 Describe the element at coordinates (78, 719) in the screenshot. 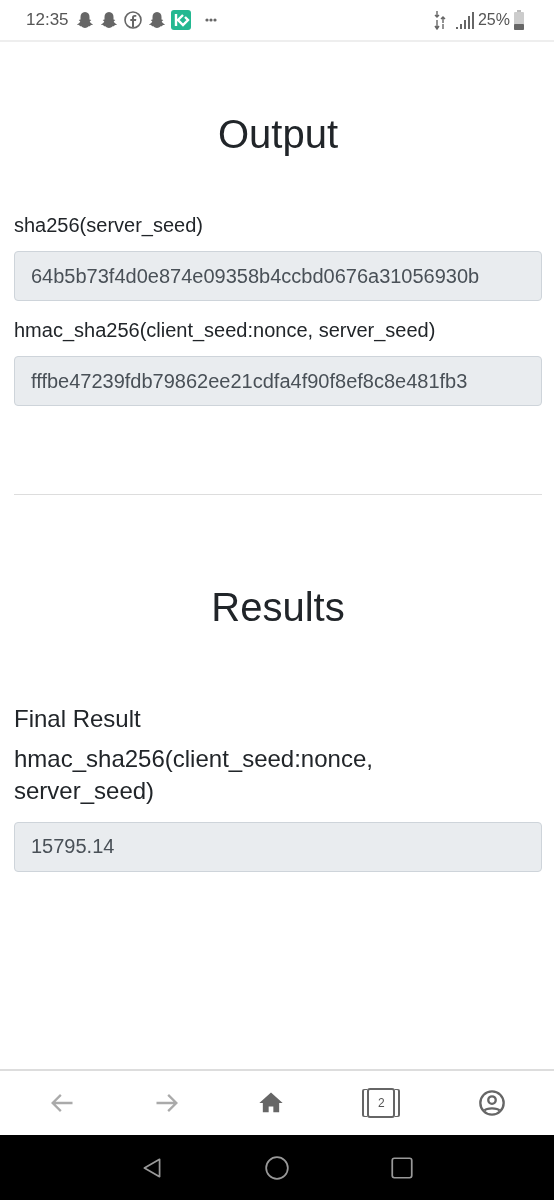

I see `result-subtitle: Final Result` at that location.